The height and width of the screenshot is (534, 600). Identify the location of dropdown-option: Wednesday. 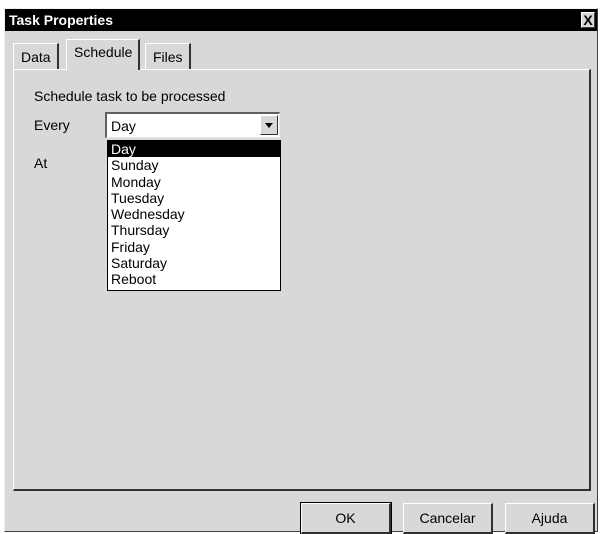
(194, 214).